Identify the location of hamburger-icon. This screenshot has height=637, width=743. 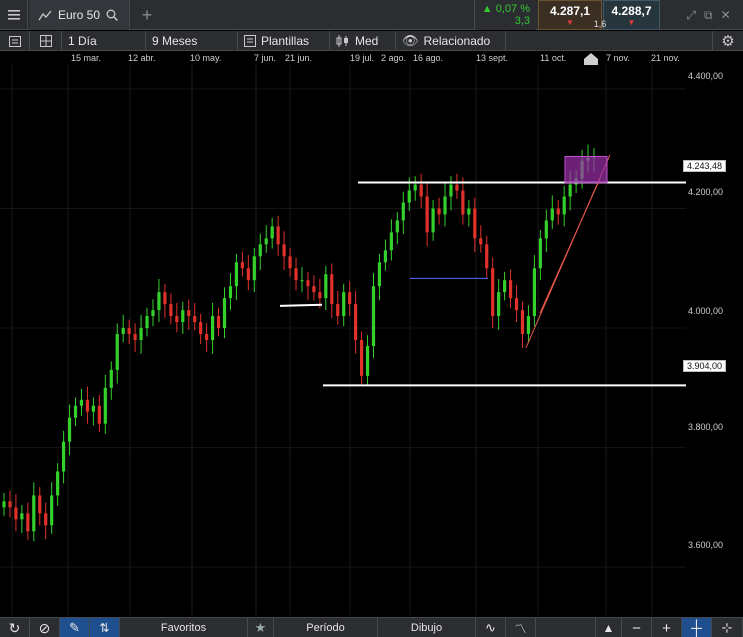
(13, 15).